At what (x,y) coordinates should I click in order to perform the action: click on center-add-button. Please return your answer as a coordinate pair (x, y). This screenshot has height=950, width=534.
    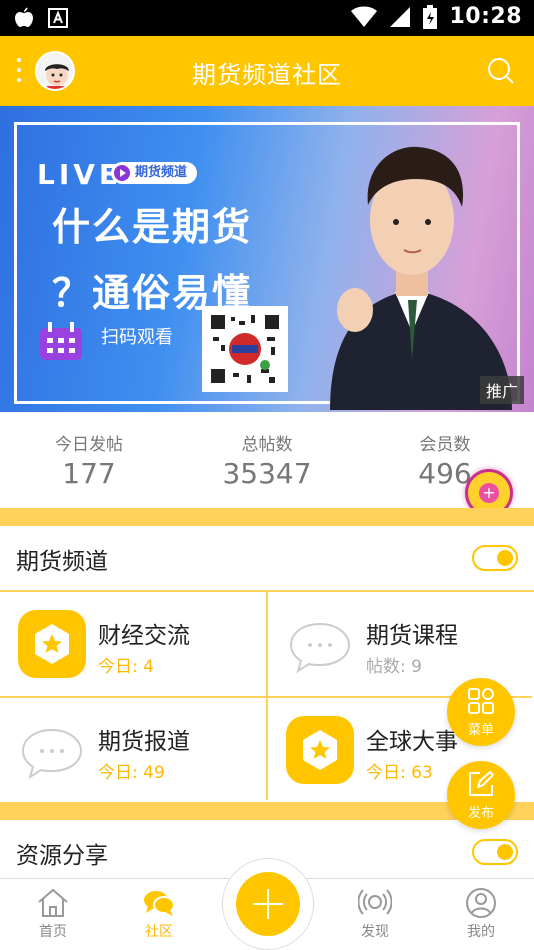
    Looking at the image, I should click on (268, 904).